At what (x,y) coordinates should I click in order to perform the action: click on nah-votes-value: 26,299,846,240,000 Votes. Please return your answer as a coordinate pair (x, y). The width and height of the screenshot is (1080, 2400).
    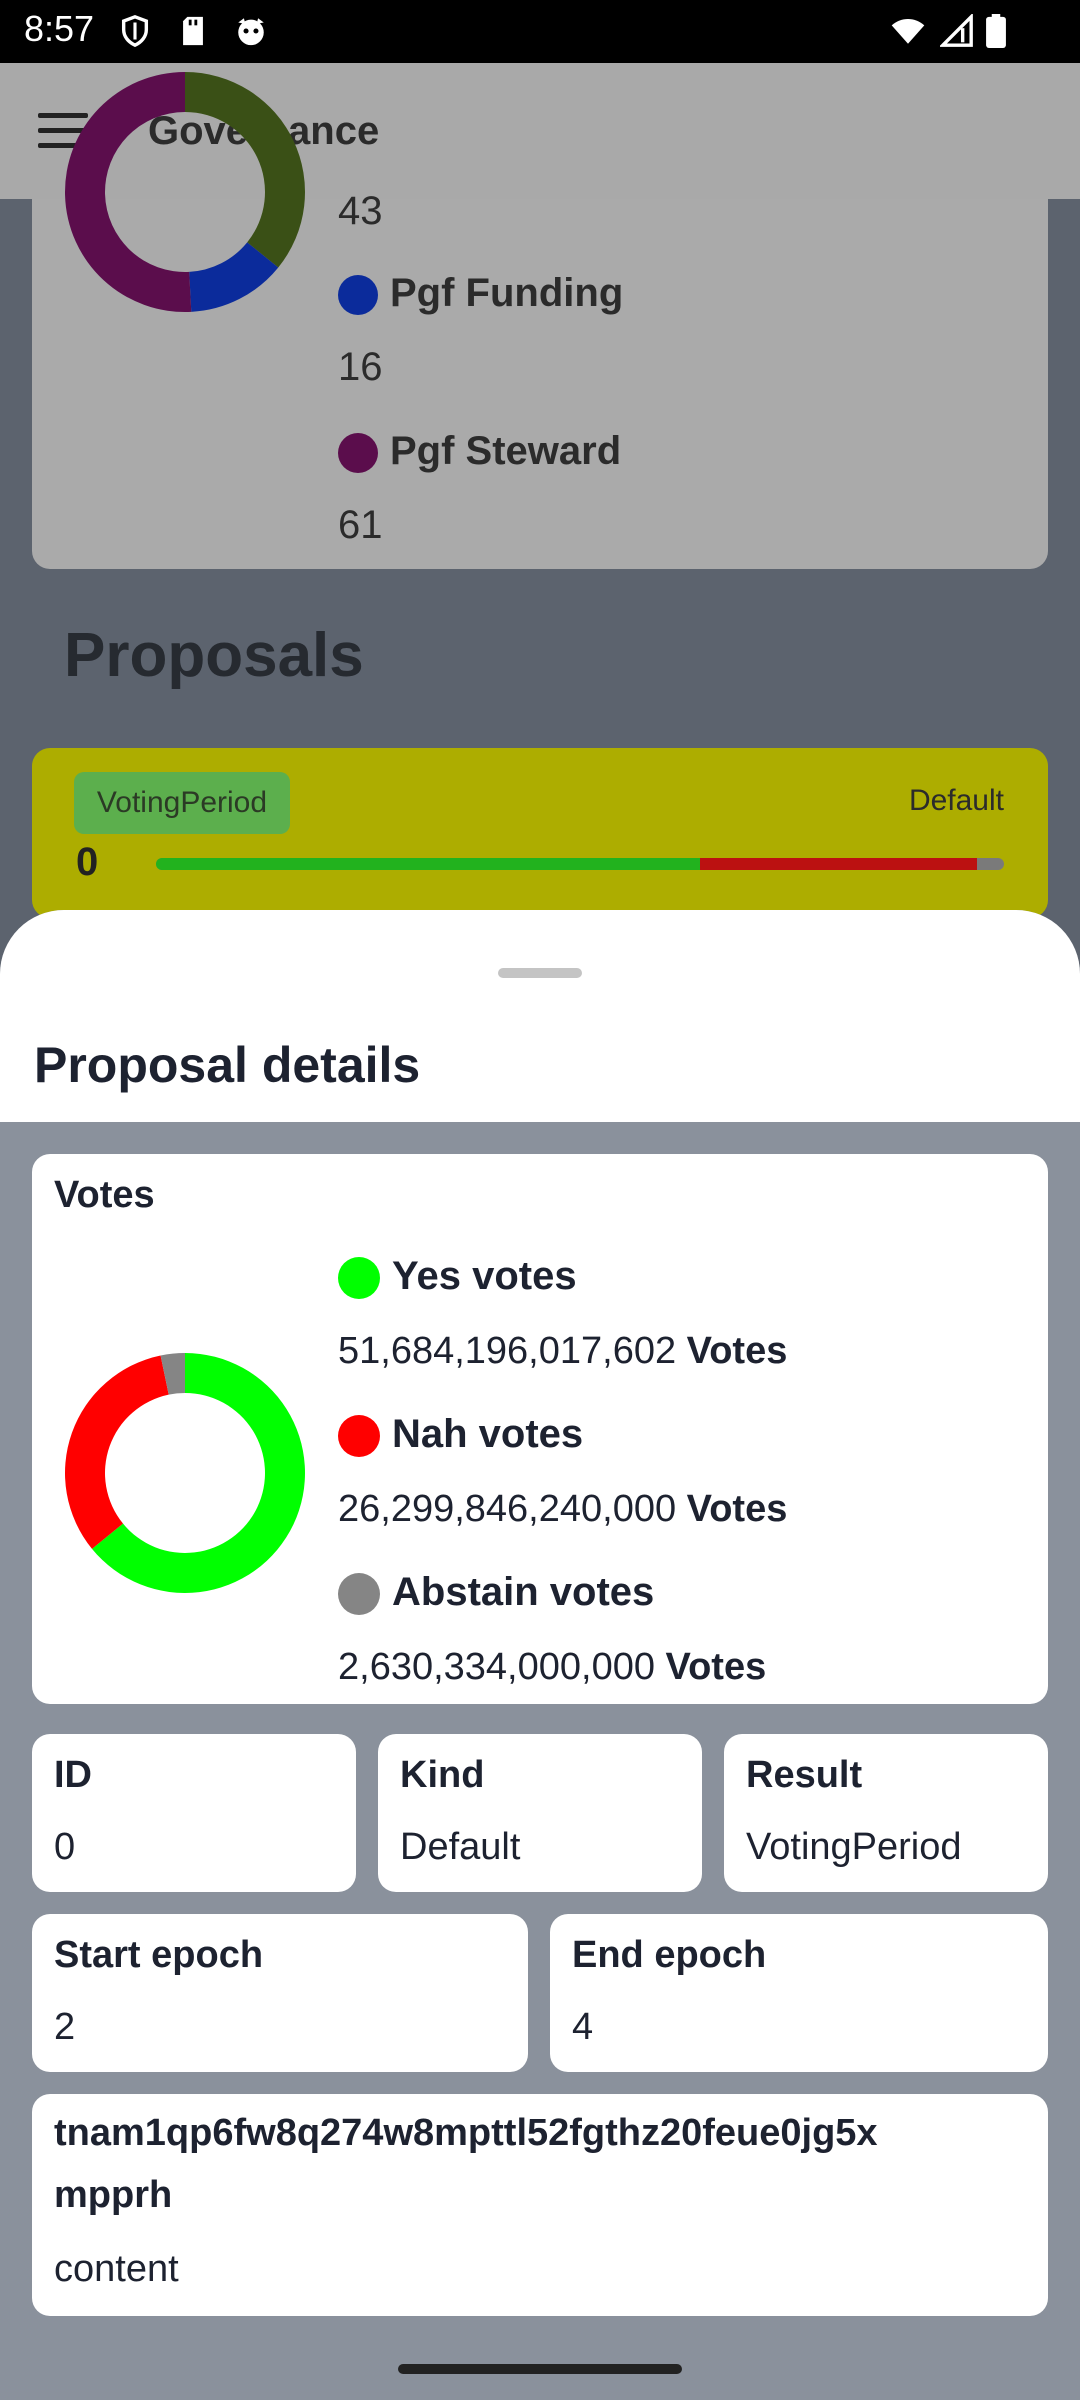
    Looking at the image, I should click on (562, 1509).